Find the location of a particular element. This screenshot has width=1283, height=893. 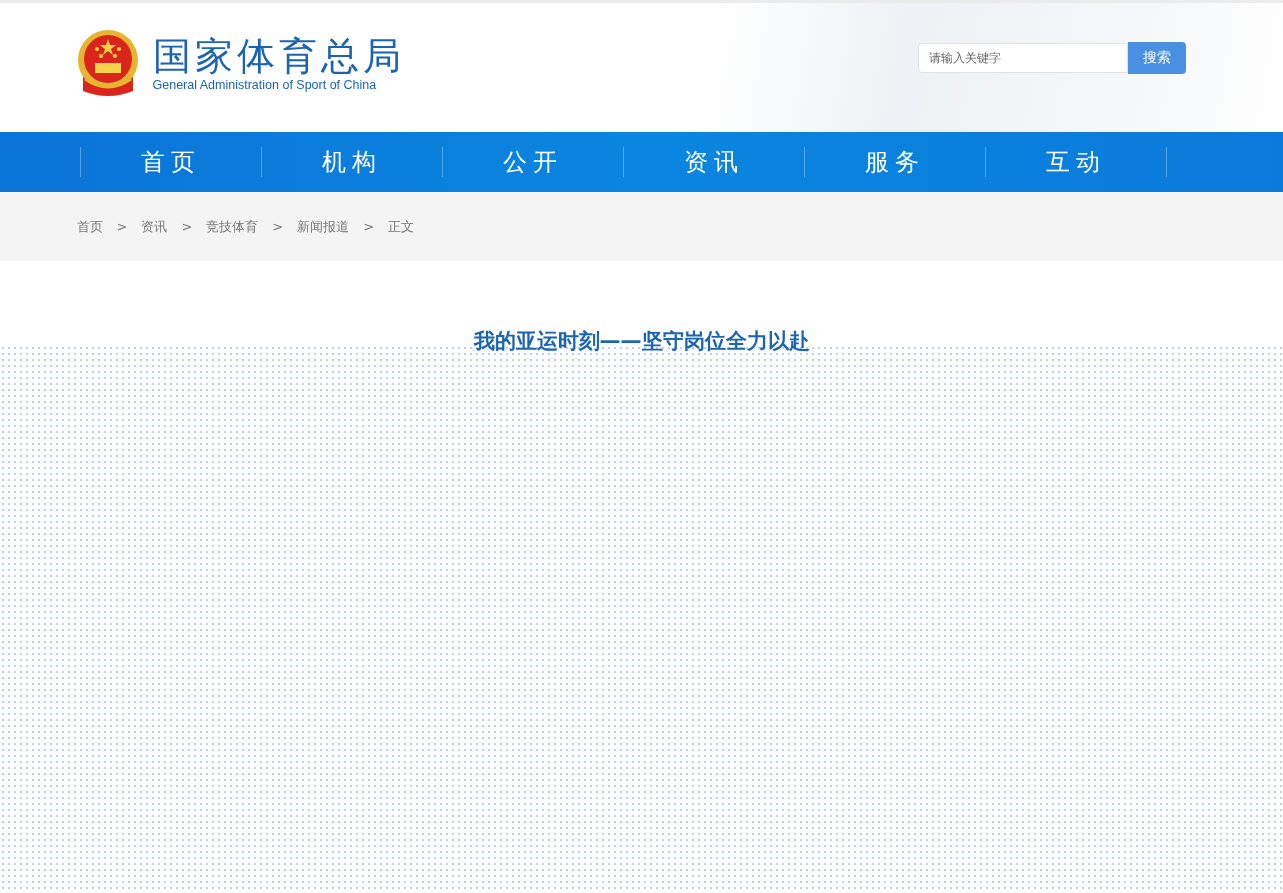

search-field: 请输入关键字 is located at coordinates (1022, 58).